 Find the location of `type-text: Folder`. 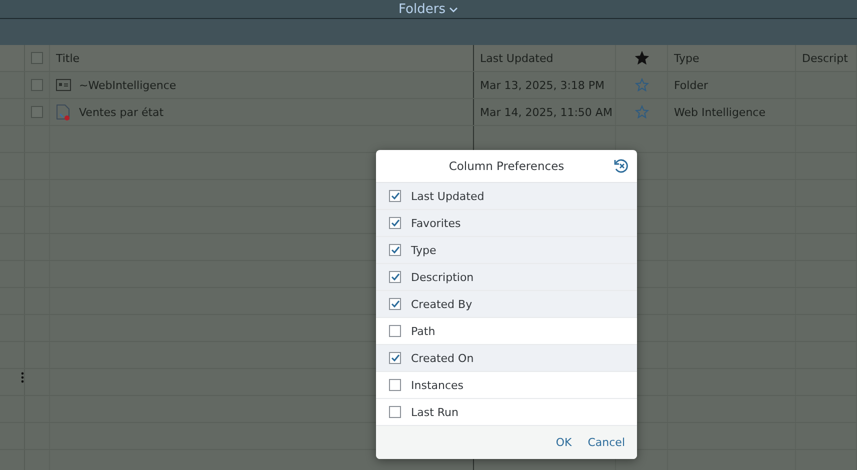

type-text: Folder is located at coordinates (691, 85).